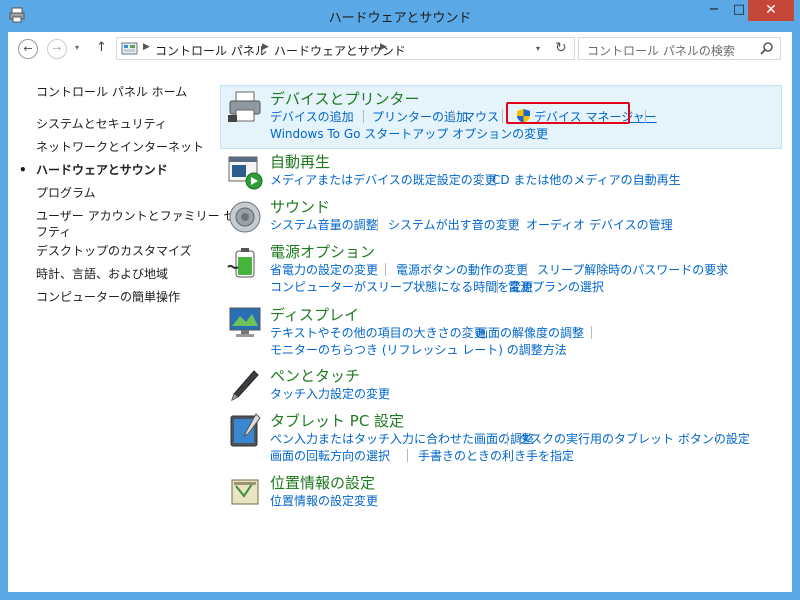 The height and width of the screenshot is (600, 800). Describe the element at coordinates (714, 10) in the screenshot. I see `minimize-button: −` at that location.